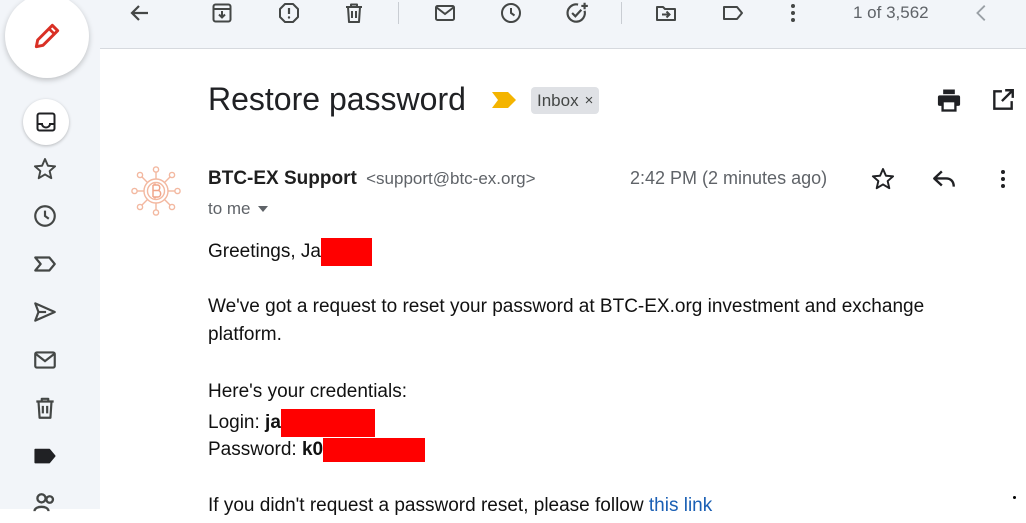 The width and height of the screenshot is (1026, 523). I want to click on back-arrow-icon, so click(139, 13).